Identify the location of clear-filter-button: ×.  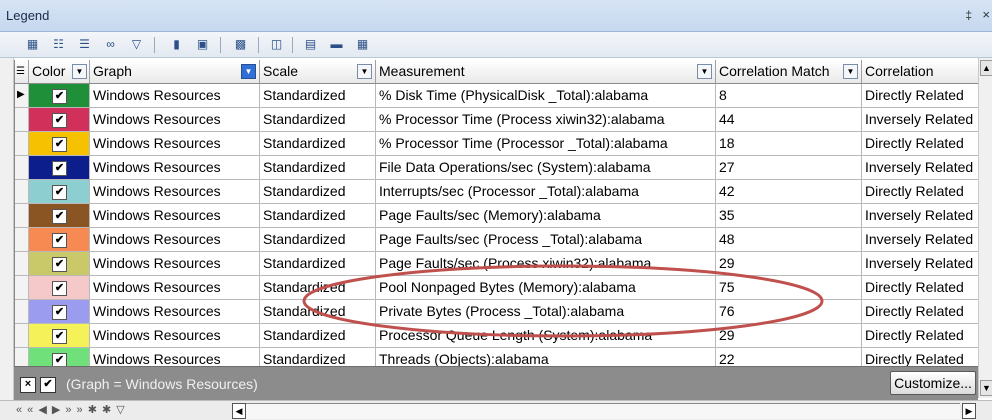
(28, 385).